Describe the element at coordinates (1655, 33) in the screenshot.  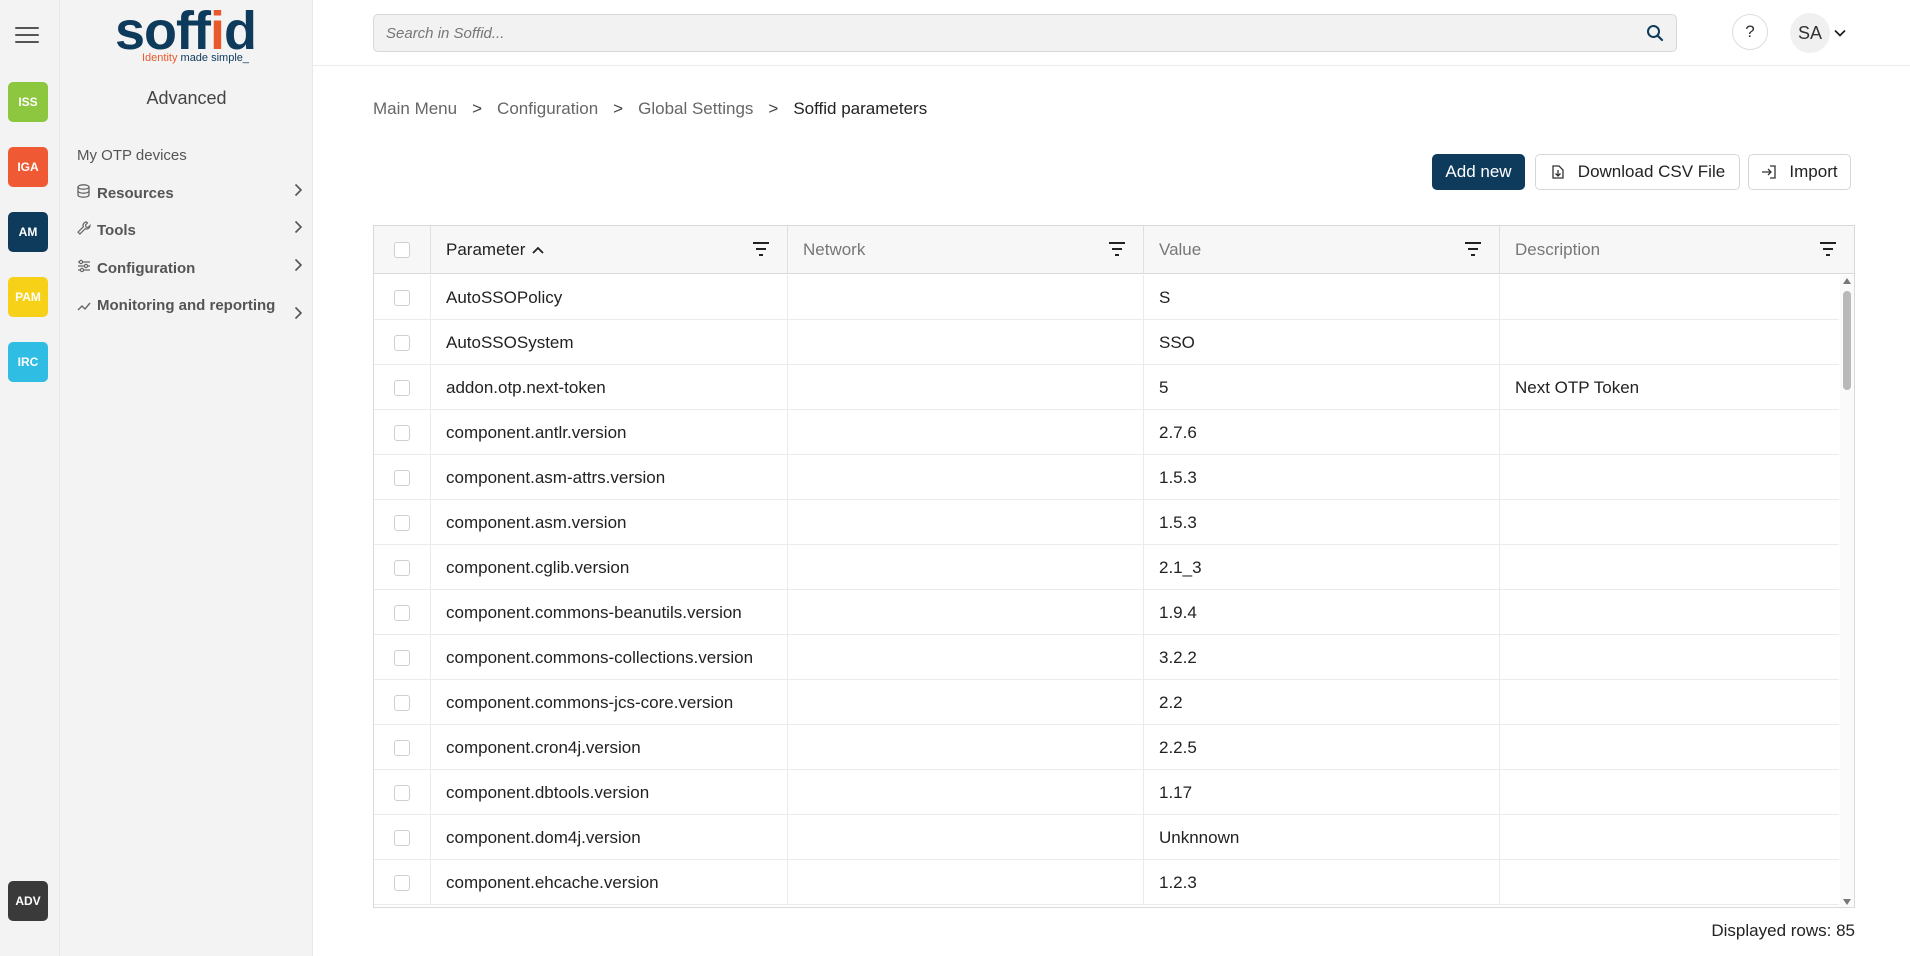
I see `search-icon` at that location.